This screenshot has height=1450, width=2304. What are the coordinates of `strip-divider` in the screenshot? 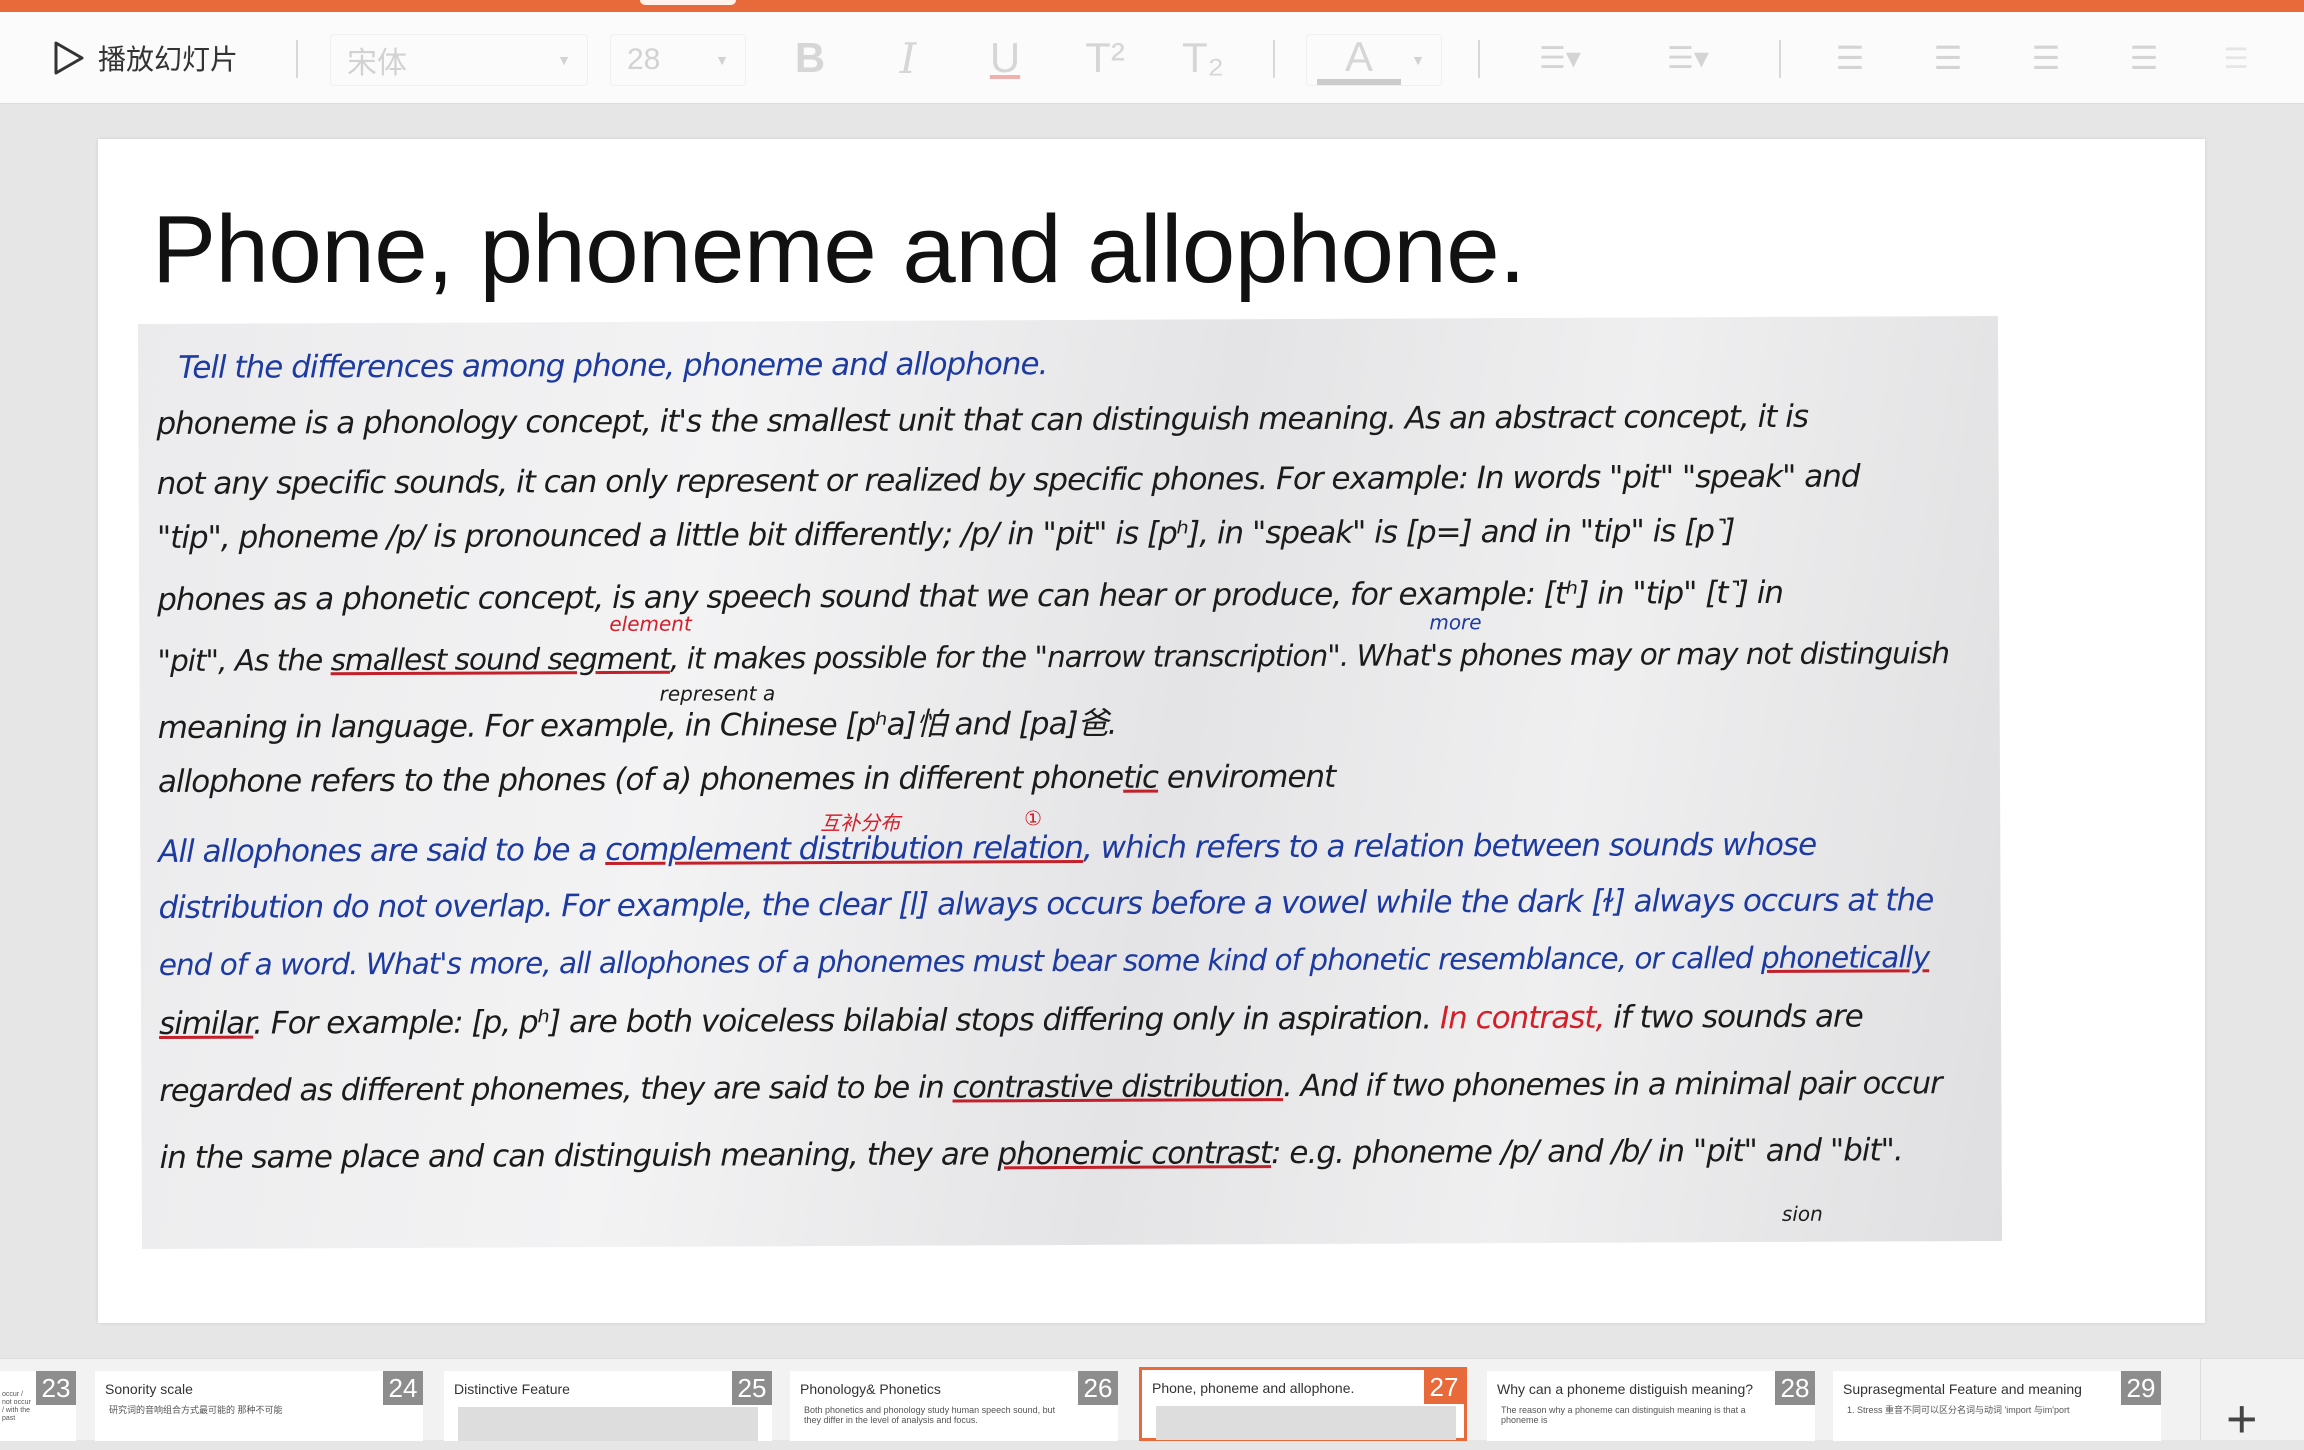 It's located at (2200, 1399).